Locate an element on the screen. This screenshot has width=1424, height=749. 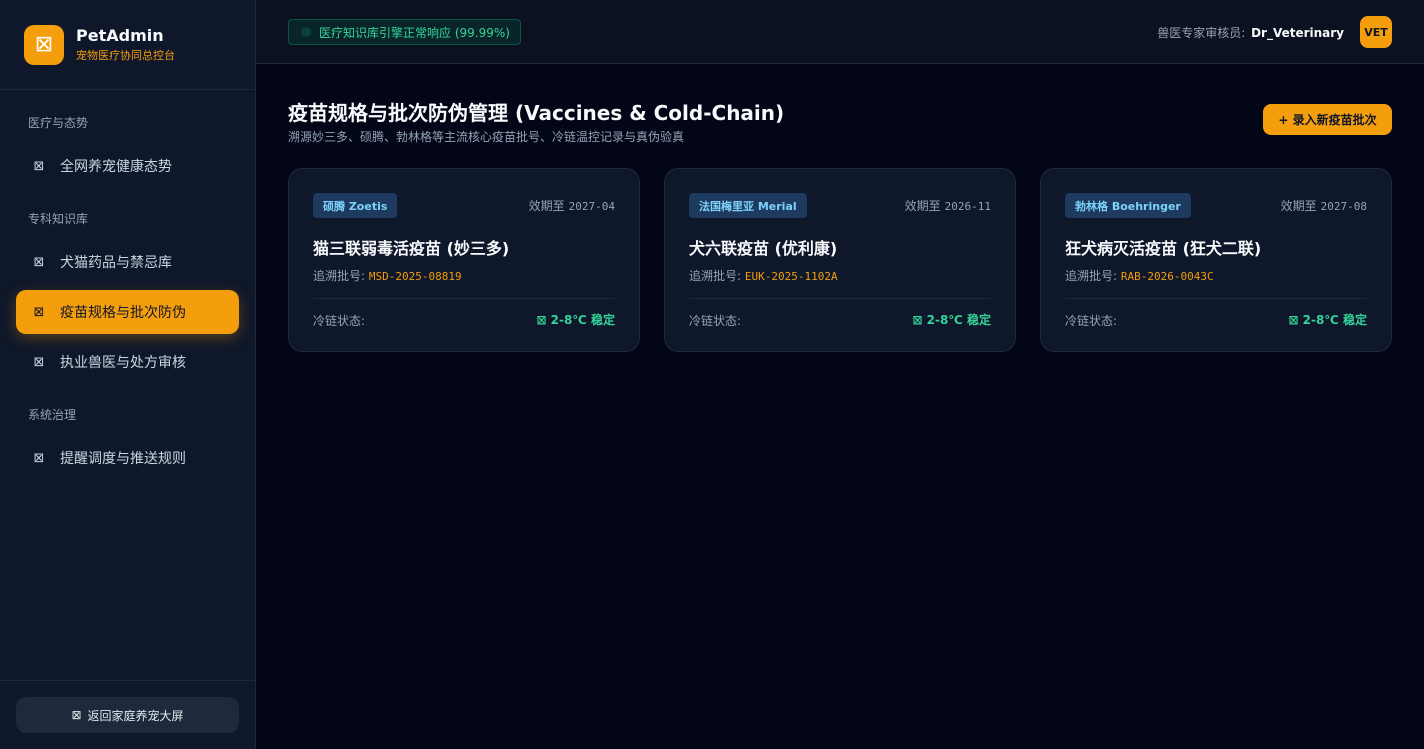
brand-header: ⊠ PetAdmin 宠物医疗协同总控台 is located at coordinates (127, 45).